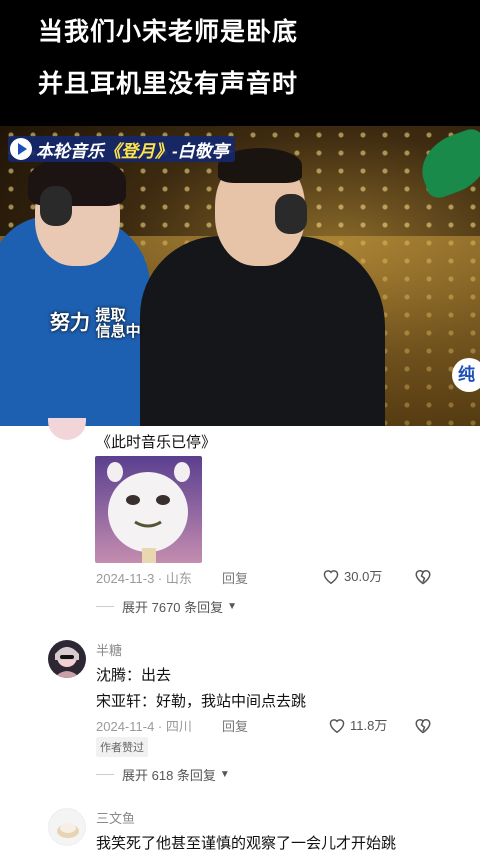 Image resolution: width=480 pixels, height=853 pixels. I want to click on effort-sub-2: 信息中, so click(118, 331).